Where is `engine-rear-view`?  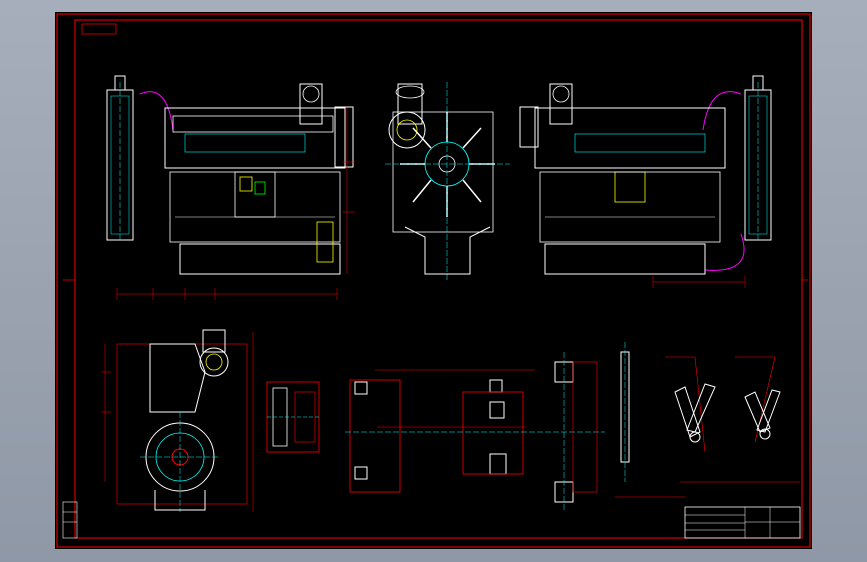 engine-rear-view is located at coordinates (177, 420).